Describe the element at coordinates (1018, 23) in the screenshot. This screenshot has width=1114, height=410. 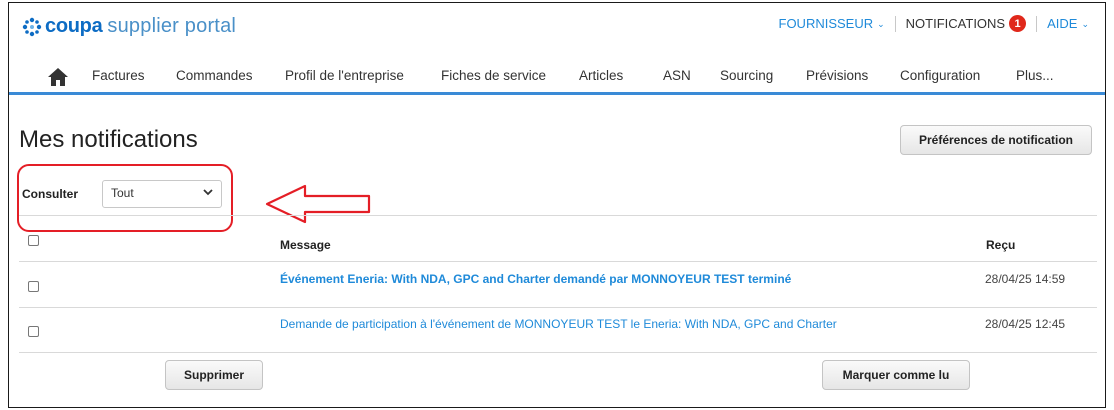
I see `notifications-count-badge: 1` at that location.